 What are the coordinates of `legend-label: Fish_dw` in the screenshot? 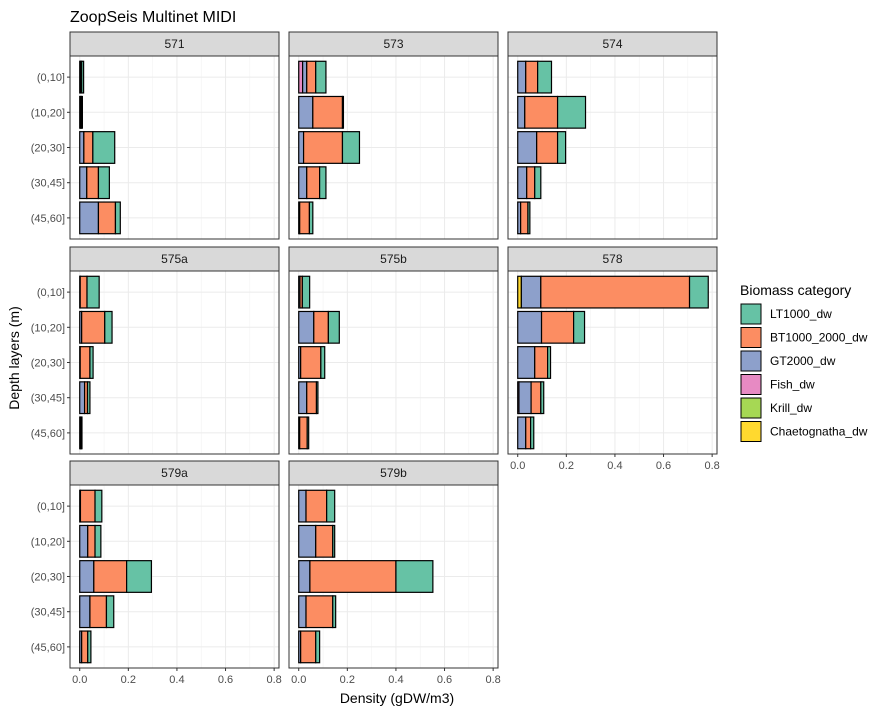 It's located at (792, 385).